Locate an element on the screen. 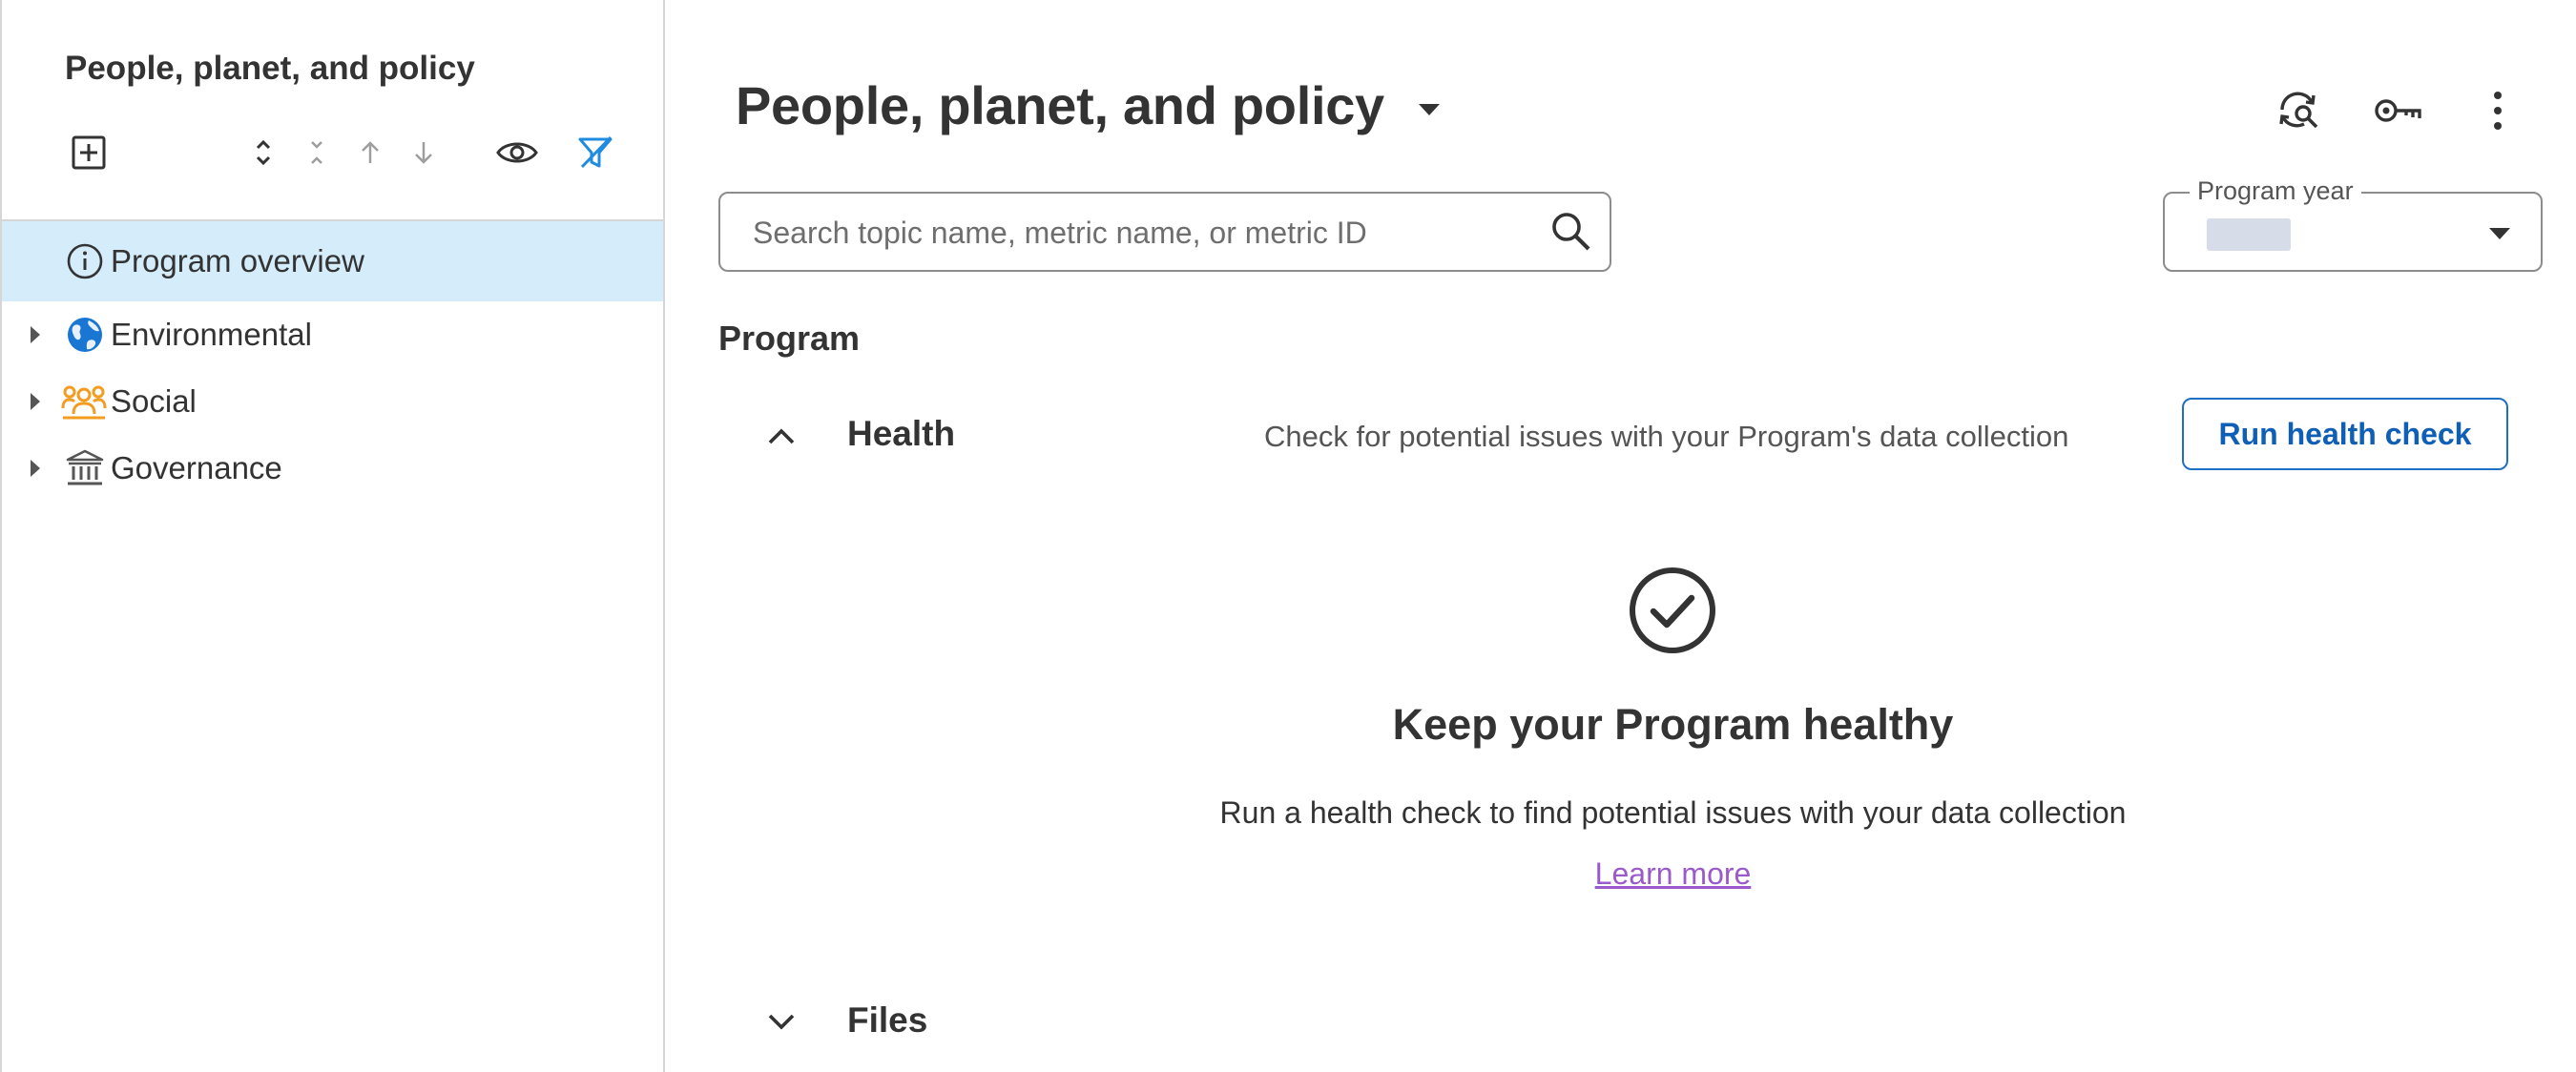 The image size is (2576, 1072). eye-icon is located at coordinates (517, 152).